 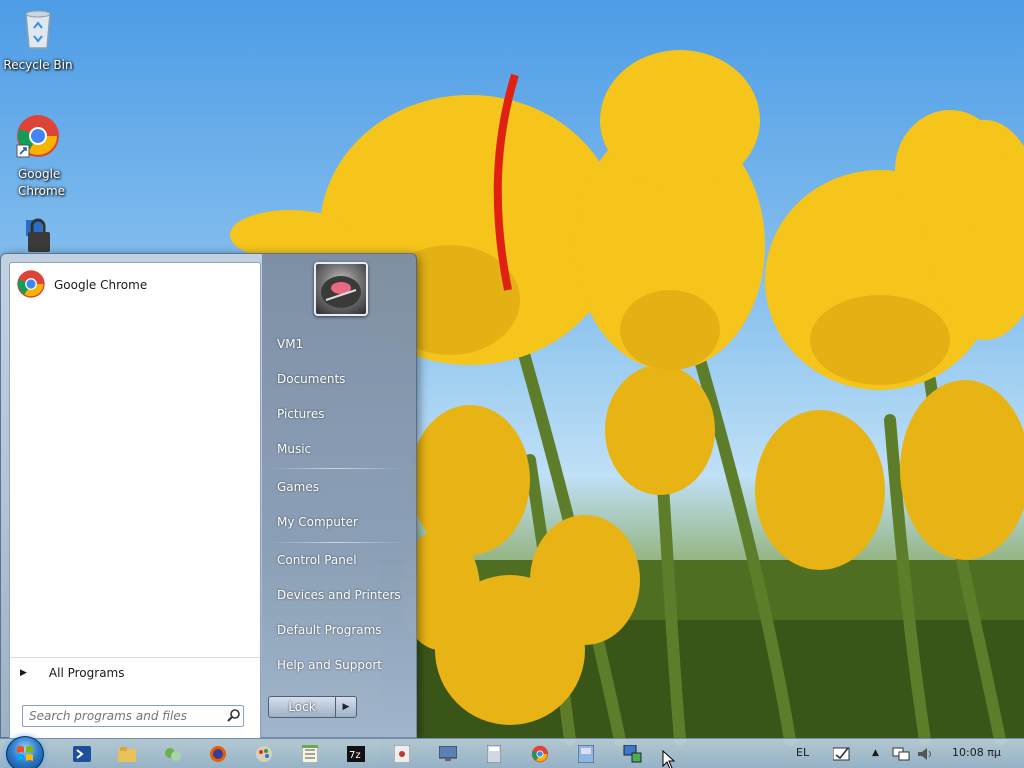 What do you see at coordinates (135, 672) in the screenshot?
I see `all-programs-button: ▶ All Programs` at bounding box center [135, 672].